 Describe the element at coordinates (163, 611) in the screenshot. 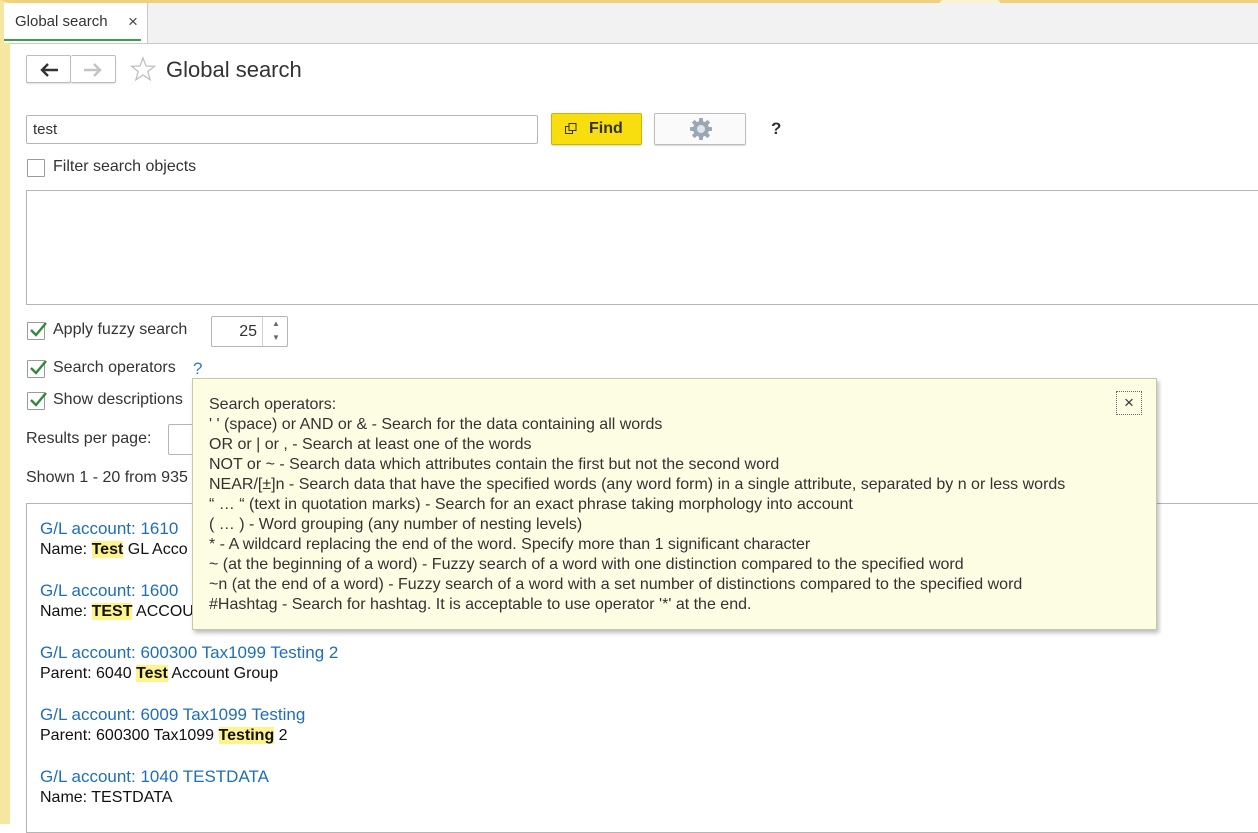

I see `result-desc-suffix: ACCOU` at that location.